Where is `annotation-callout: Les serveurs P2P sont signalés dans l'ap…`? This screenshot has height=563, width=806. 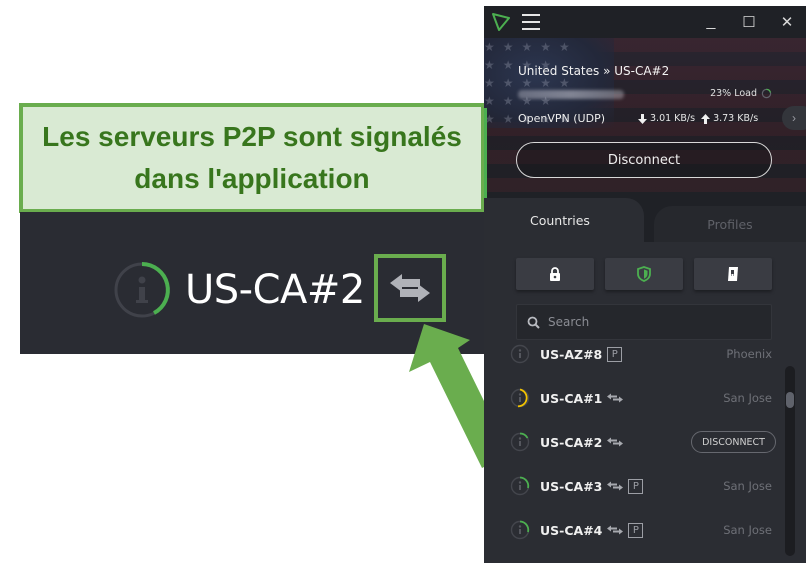 annotation-callout: Les serveurs P2P sont signalés dans l'ap… is located at coordinates (252, 158).